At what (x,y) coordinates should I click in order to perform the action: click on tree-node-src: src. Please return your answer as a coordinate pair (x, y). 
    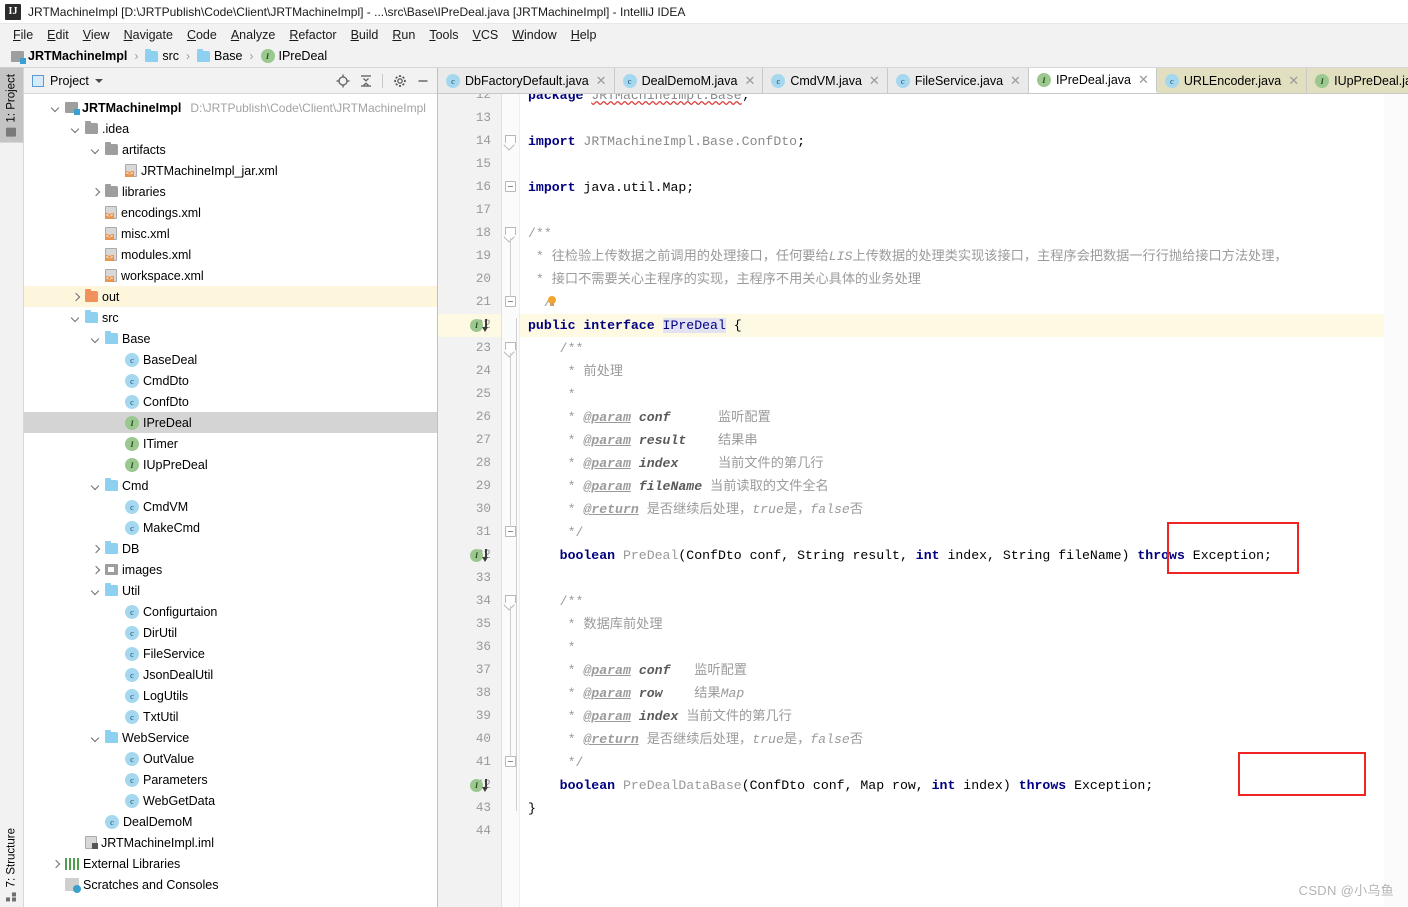
    Looking at the image, I should click on (230, 317).